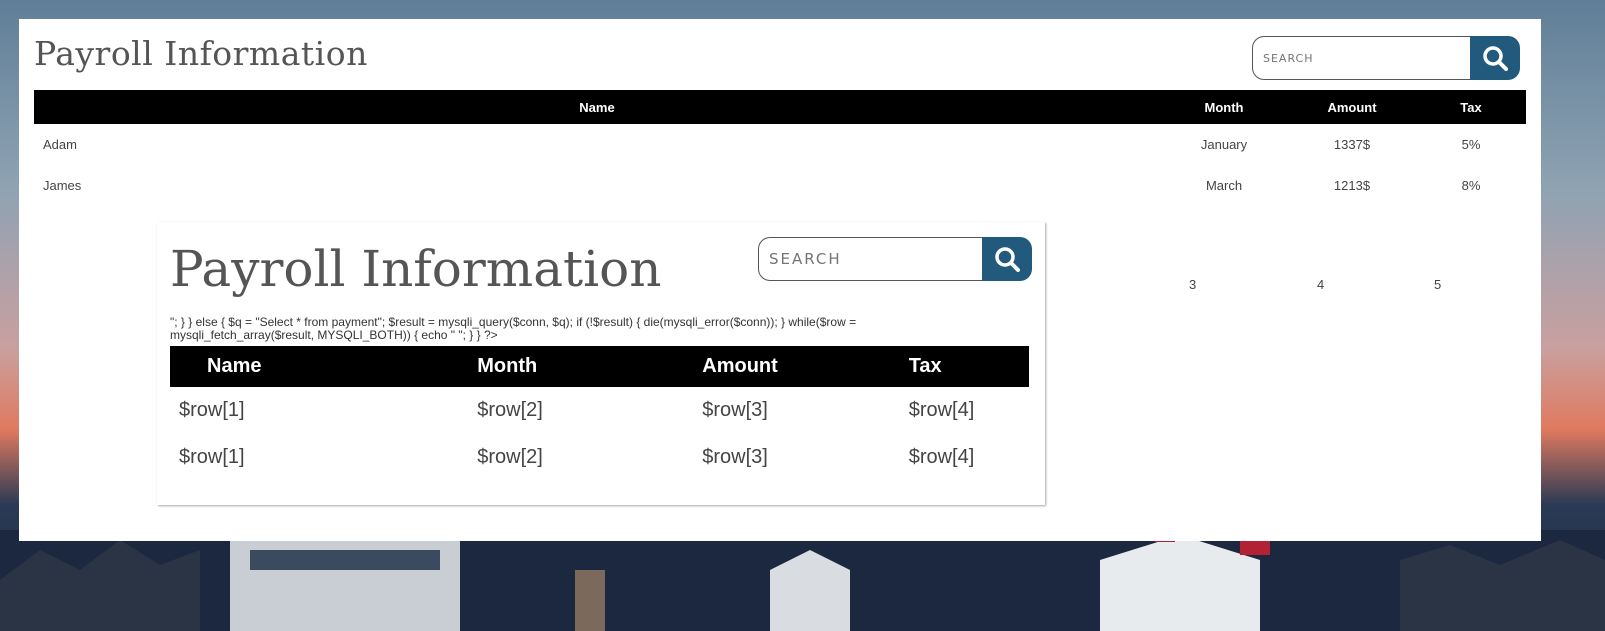 The width and height of the screenshot is (1605, 631). I want to click on embedded-page-title: Payroll Information, so click(416, 269).